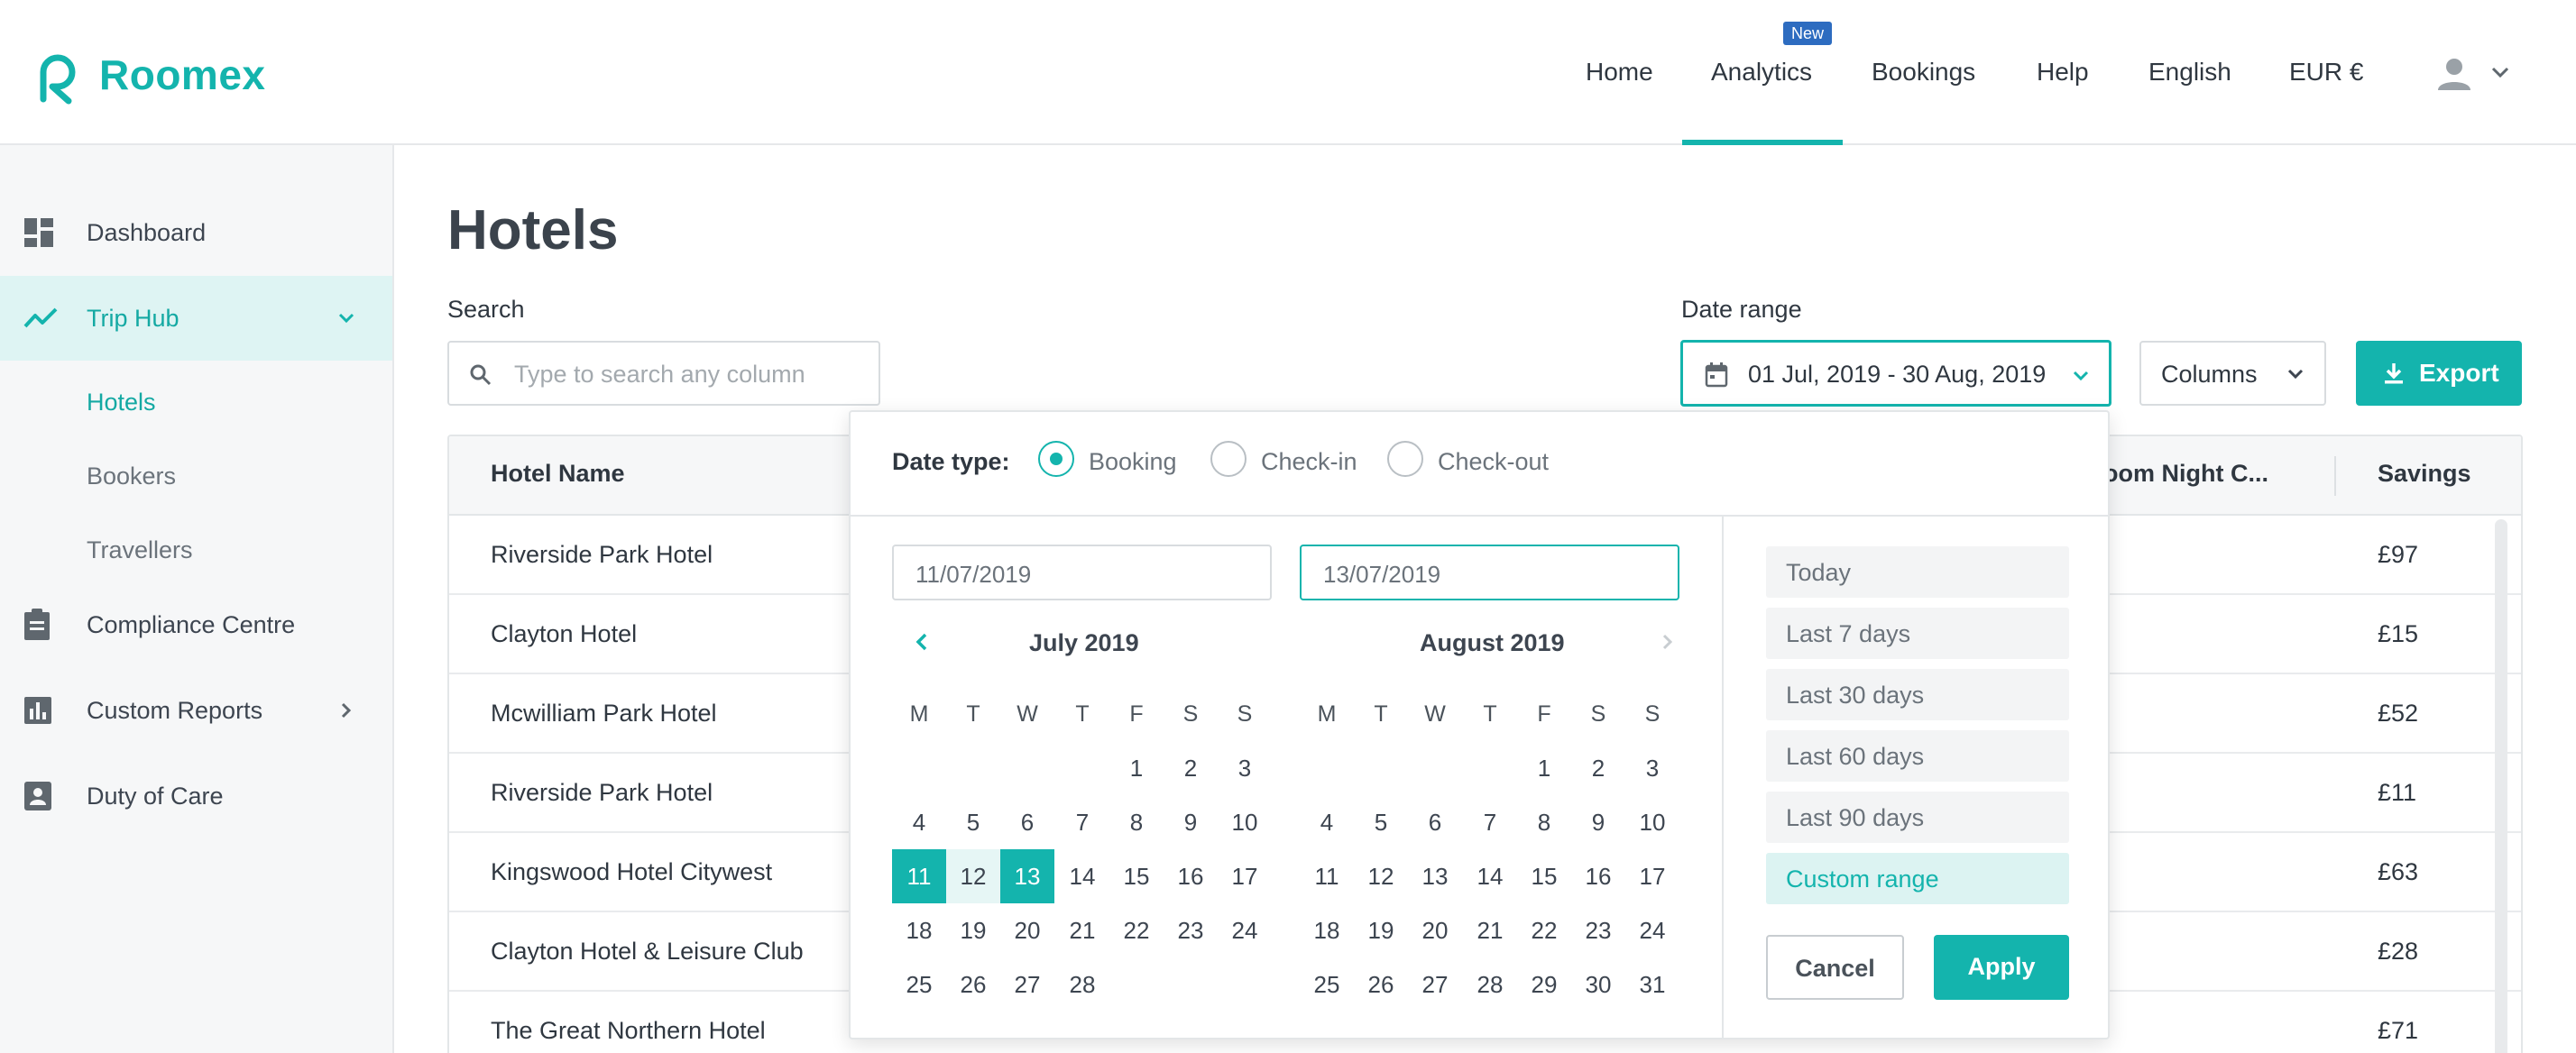 This screenshot has width=2576, height=1053. What do you see at coordinates (1918, 817) in the screenshot?
I see `preset-option: Last 90 days` at bounding box center [1918, 817].